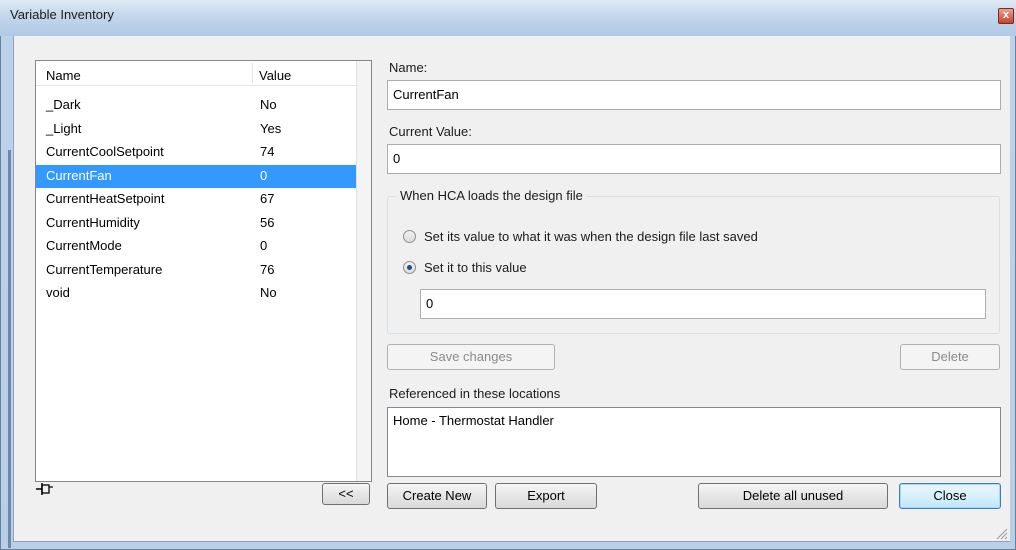 The height and width of the screenshot is (550, 1016). I want to click on variable-row: _Dark No, so click(196, 106).